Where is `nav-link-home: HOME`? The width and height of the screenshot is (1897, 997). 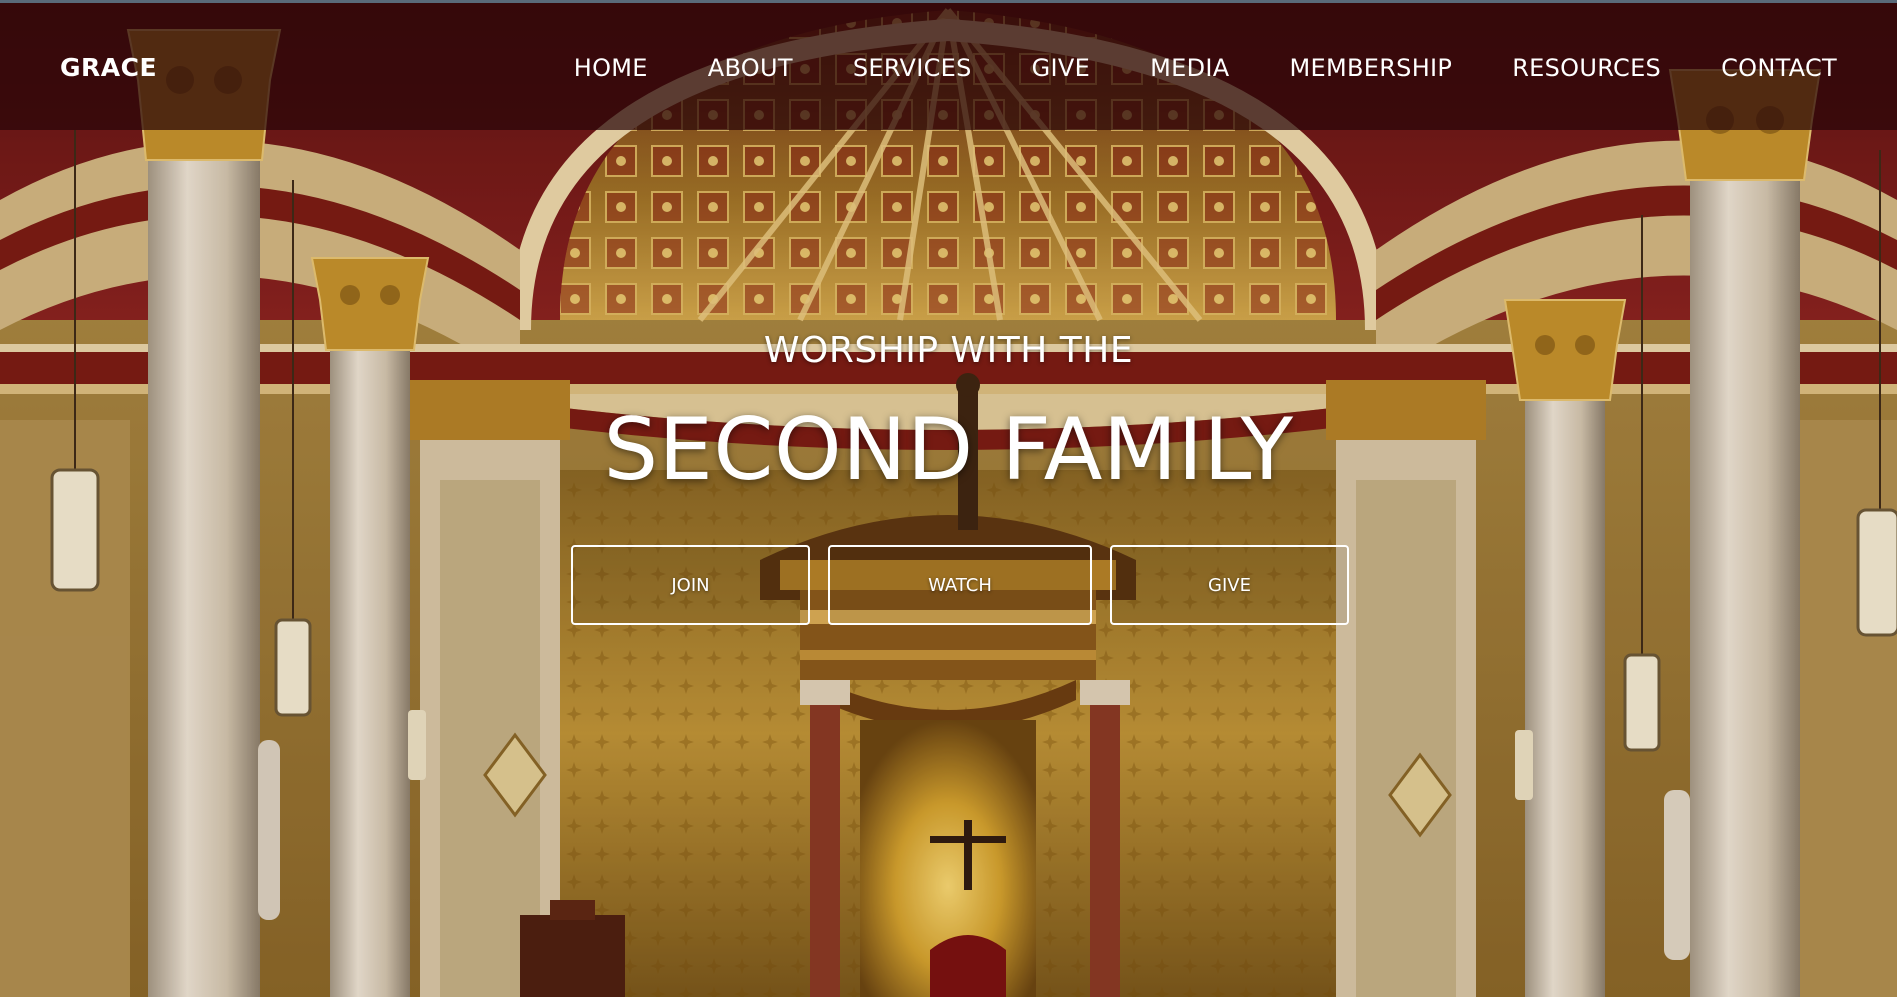
nav-link-home: HOME is located at coordinates (611, 68).